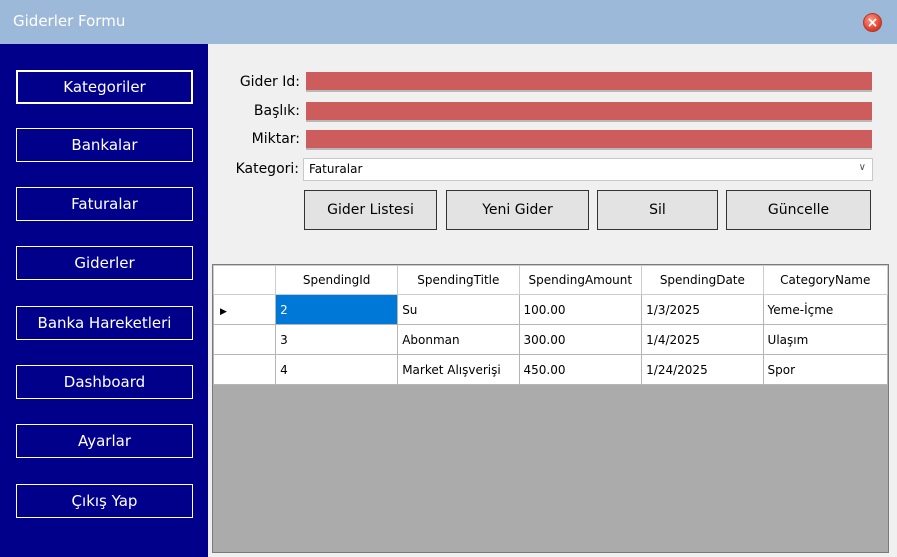  I want to click on table-cell: 300.00, so click(580, 339).